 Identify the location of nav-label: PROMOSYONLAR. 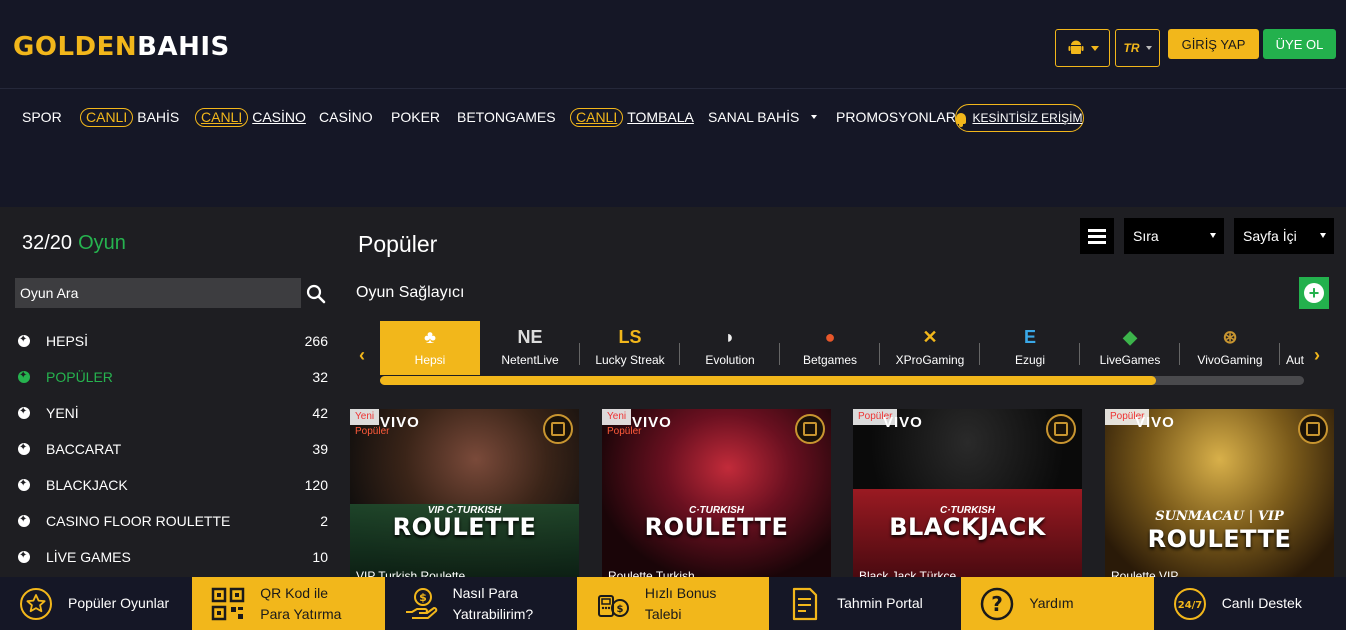
(896, 117).